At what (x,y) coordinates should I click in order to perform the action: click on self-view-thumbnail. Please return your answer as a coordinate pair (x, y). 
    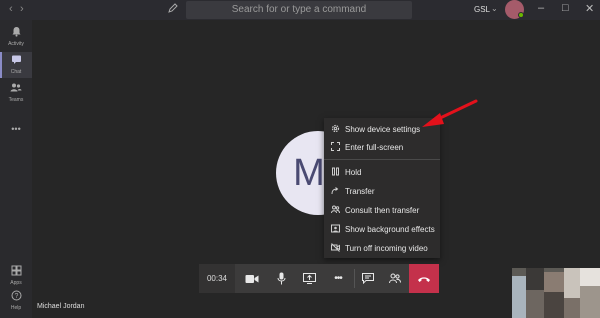
    Looking at the image, I should click on (556, 293).